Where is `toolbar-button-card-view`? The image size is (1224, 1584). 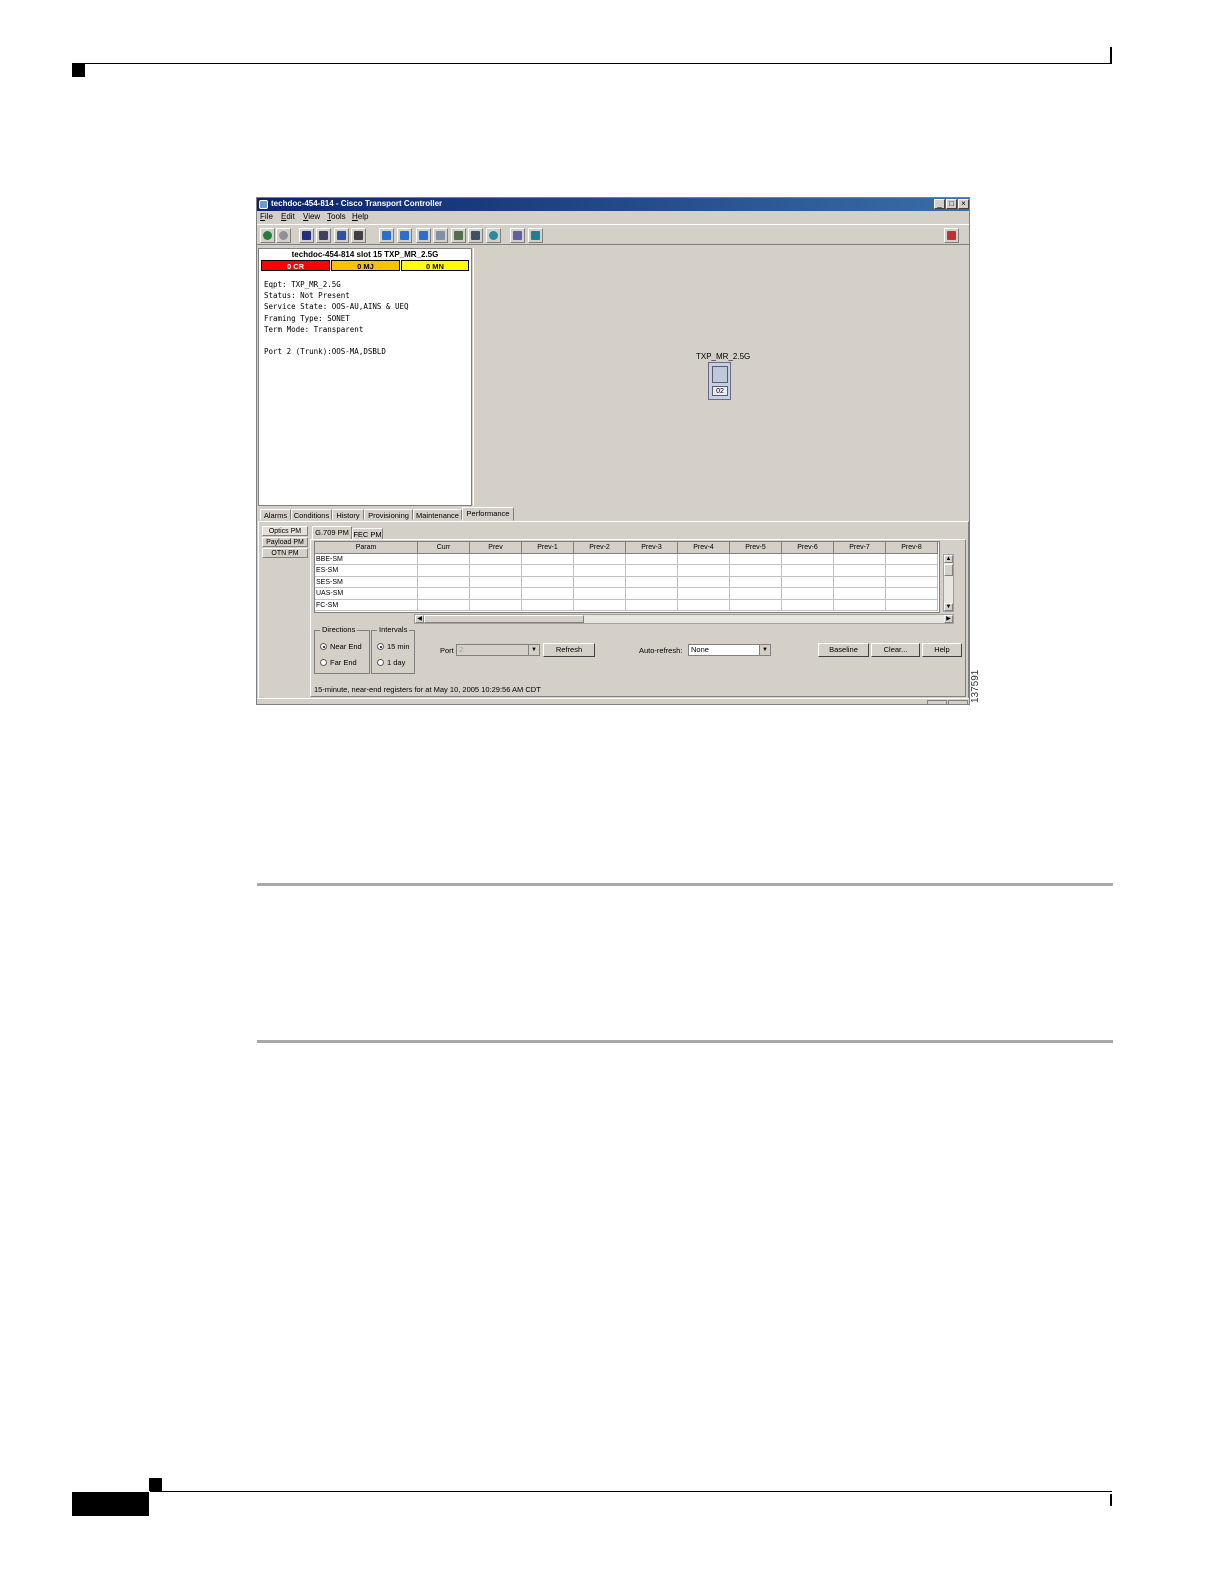
toolbar-button-card-view is located at coordinates (517, 235).